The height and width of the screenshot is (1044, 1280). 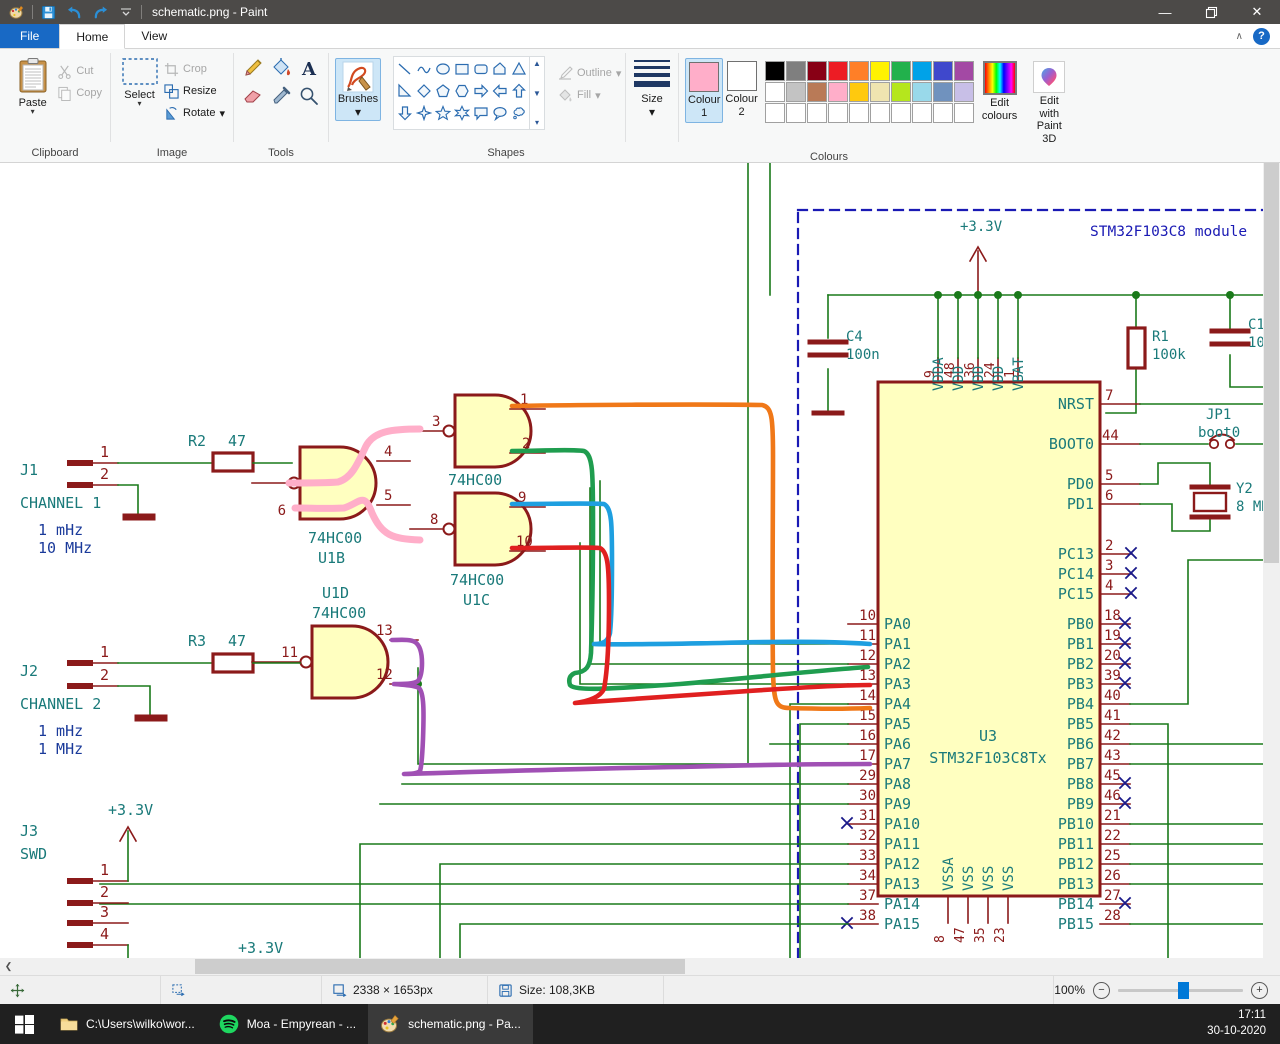 I want to click on minimize-button: —, so click(x=1165, y=12).